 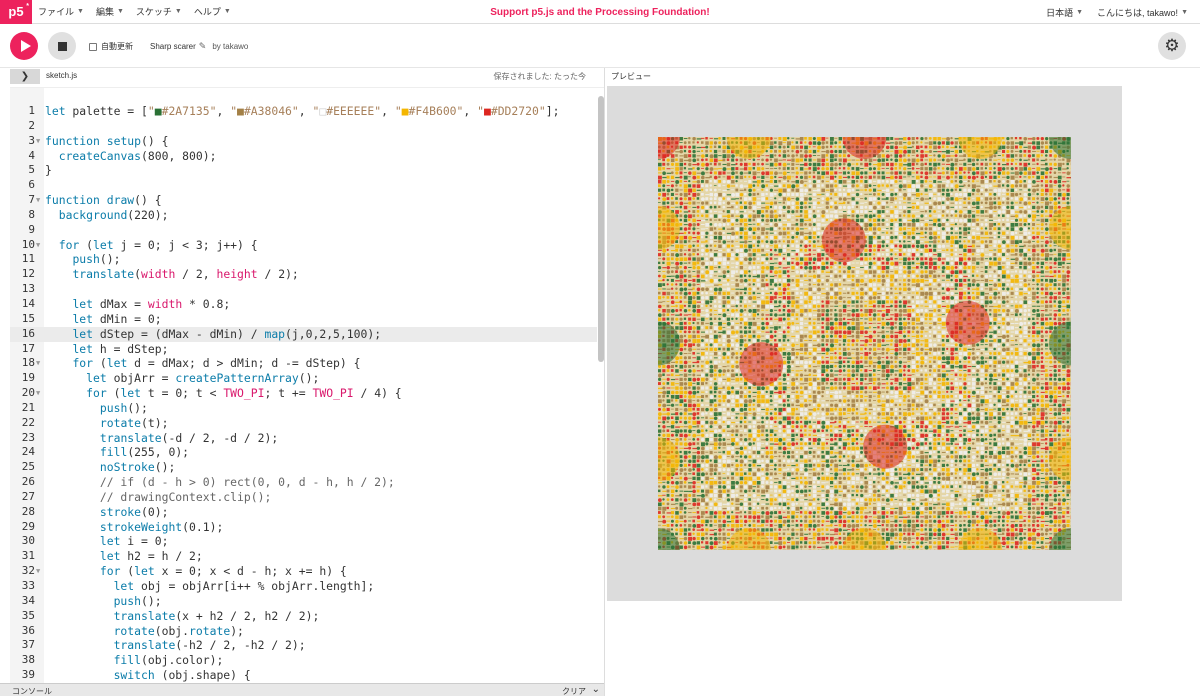 I want to click on sidebar-toggle-button: ❯, so click(x=25, y=76).